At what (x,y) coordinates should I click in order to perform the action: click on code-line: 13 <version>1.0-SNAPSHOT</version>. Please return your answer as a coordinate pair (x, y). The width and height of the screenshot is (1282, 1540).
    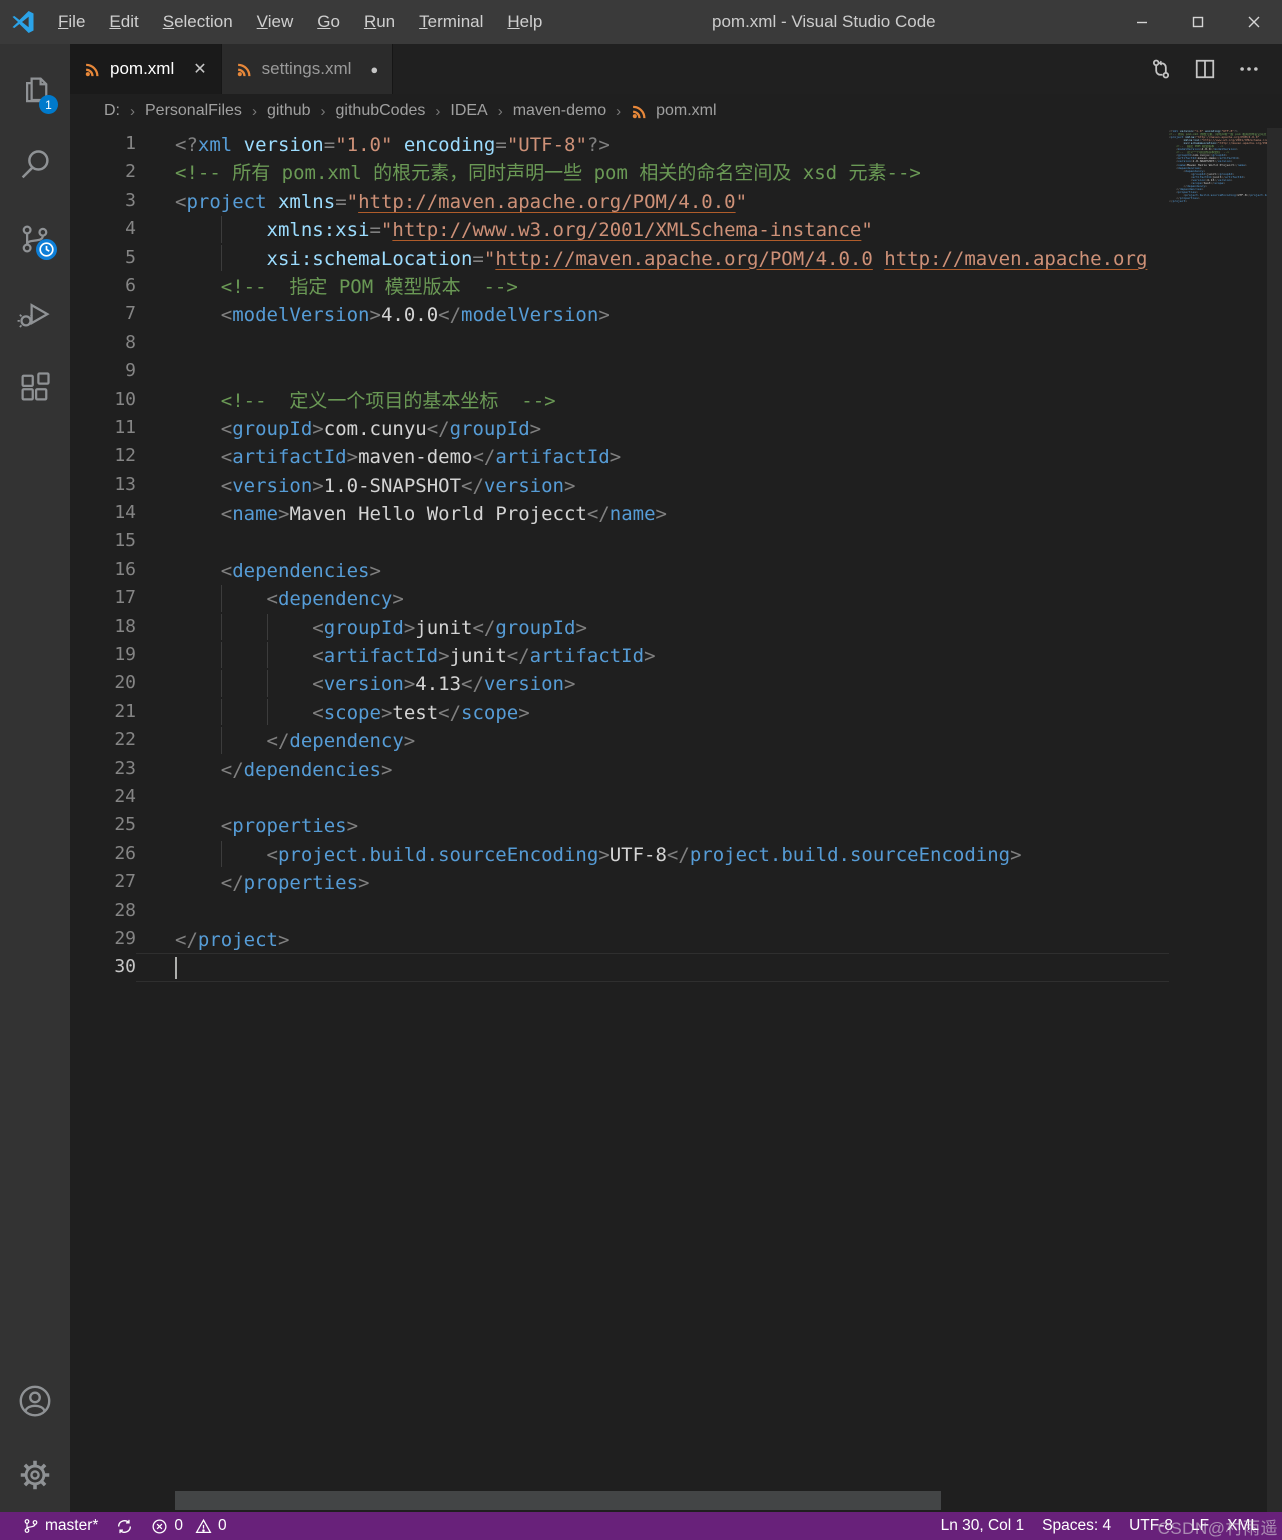
    Looking at the image, I should click on (619, 485).